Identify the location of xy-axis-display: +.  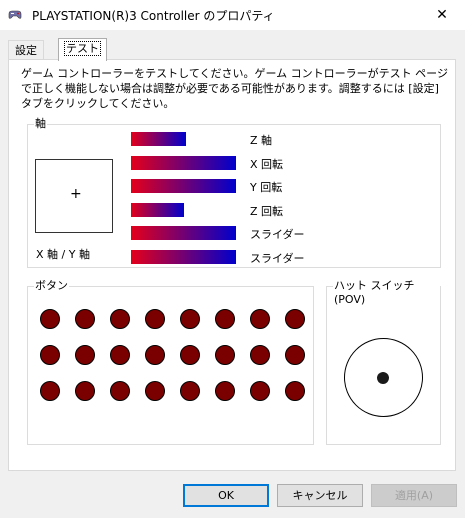
(74, 196).